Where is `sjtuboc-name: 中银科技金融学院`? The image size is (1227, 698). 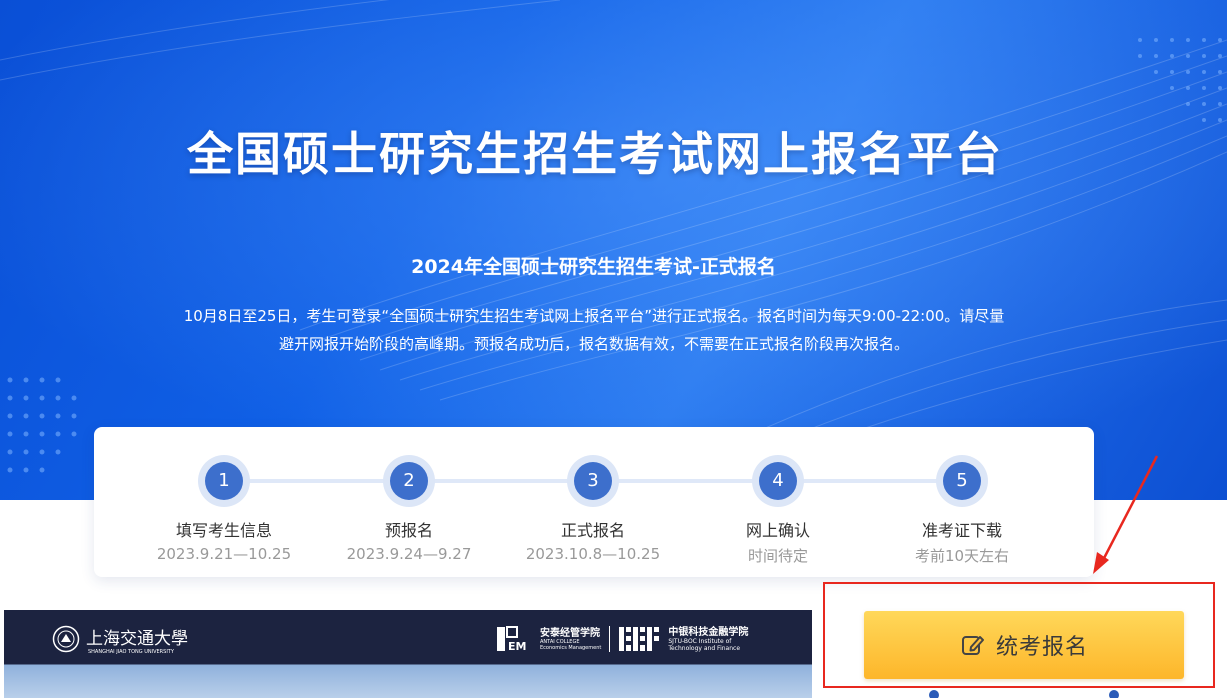
sjtuboc-name: 中银科技金融学院 is located at coordinates (708, 632).